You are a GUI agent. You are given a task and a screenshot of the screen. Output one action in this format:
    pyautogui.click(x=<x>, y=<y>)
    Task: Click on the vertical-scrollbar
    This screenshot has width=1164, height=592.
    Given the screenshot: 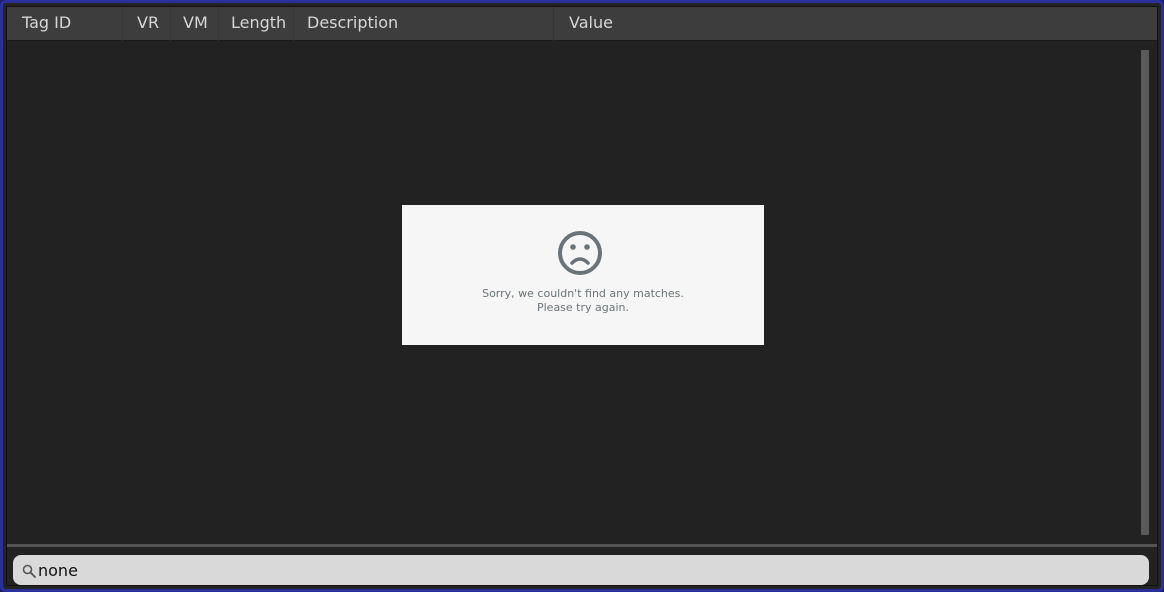 What is the action you would take?
    pyautogui.click(x=1145, y=292)
    